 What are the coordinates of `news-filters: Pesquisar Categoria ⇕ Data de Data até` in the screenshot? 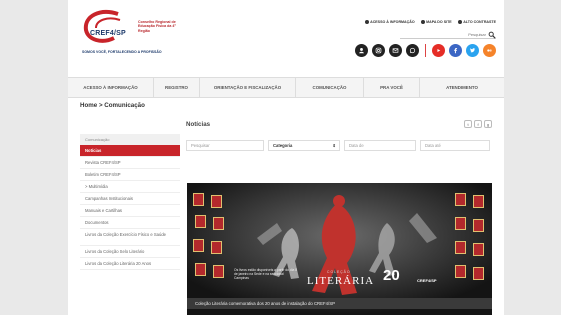 It's located at (339, 146).